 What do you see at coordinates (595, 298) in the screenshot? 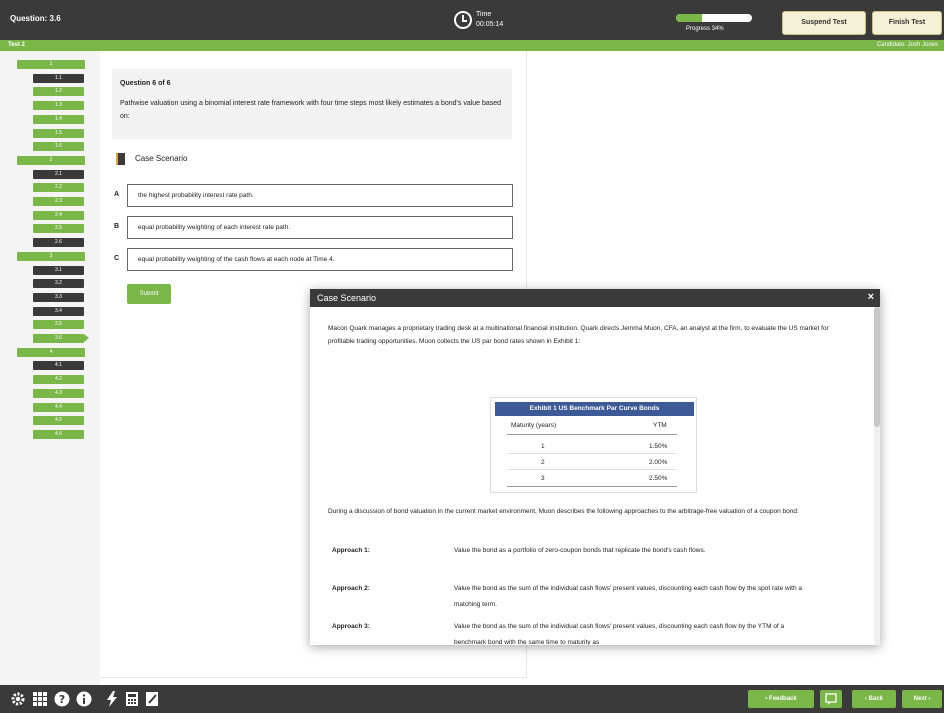
I see `dialog-header: Case Scenario ×` at bounding box center [595, 298].